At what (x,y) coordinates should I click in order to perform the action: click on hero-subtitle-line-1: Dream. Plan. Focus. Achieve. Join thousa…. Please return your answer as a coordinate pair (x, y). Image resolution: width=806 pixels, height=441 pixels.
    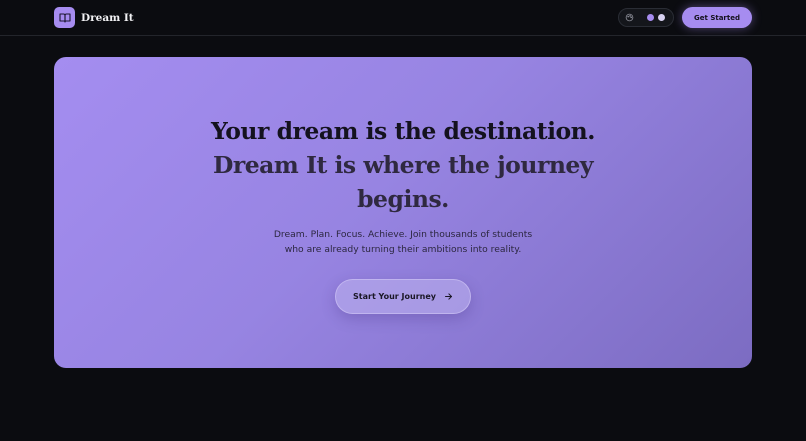
    Looking at the image, I should click on (403, 234).